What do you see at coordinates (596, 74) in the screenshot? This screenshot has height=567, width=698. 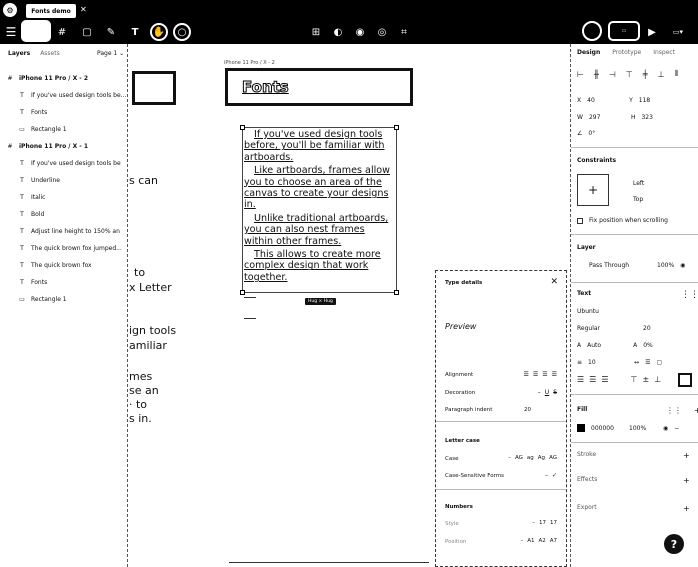 I see `align-center-h-icon: ╫` at bounding box center [596, 74].